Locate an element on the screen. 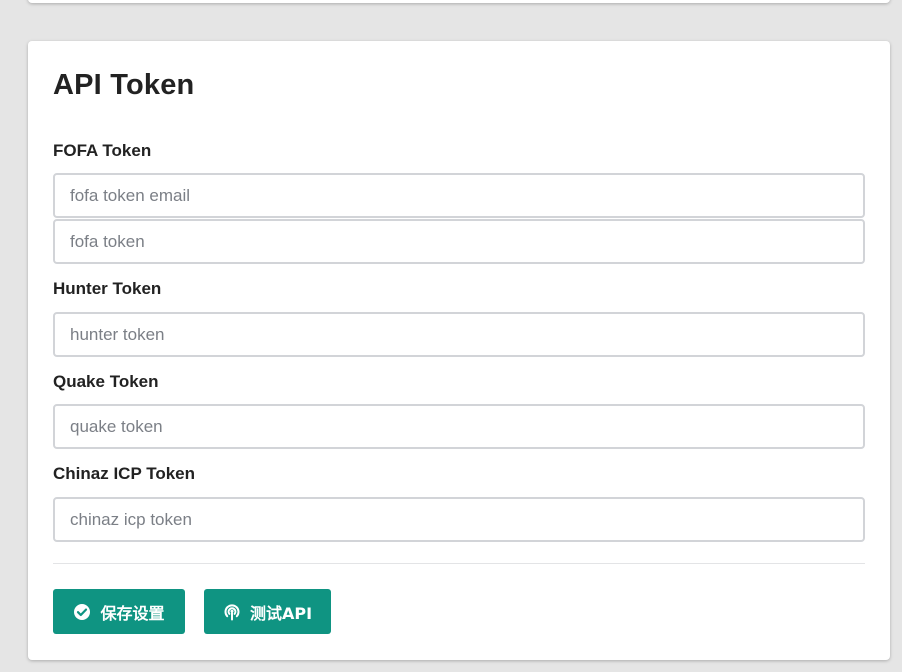 This screenshot has height=672, width=902. card-title: API Token is located at coordinates (124, 85).